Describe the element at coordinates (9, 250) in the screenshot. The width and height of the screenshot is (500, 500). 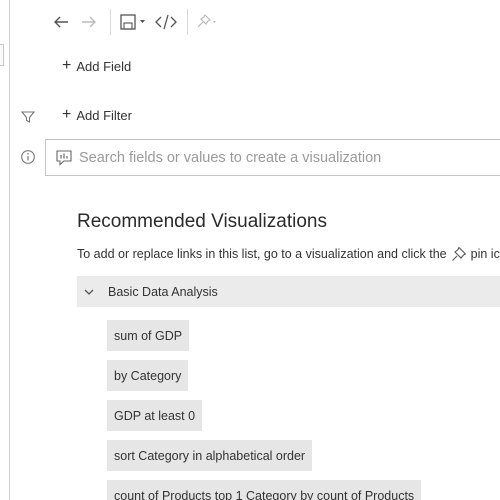
I see `left-rail-divider` at that location.